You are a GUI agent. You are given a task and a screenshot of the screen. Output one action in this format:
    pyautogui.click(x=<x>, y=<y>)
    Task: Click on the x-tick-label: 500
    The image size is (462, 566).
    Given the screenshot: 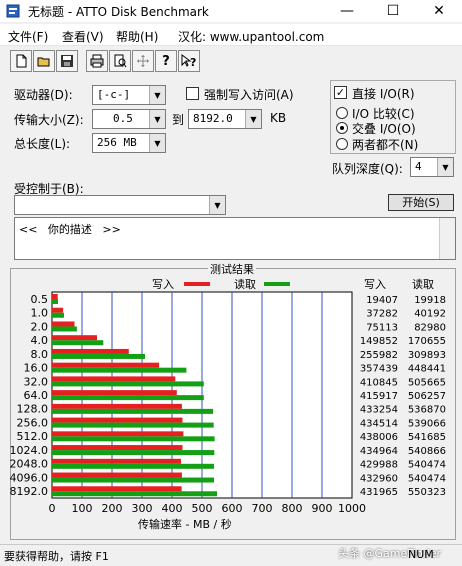 What is the action you would take?
    pyautogui.click(x=202, y=508)
    